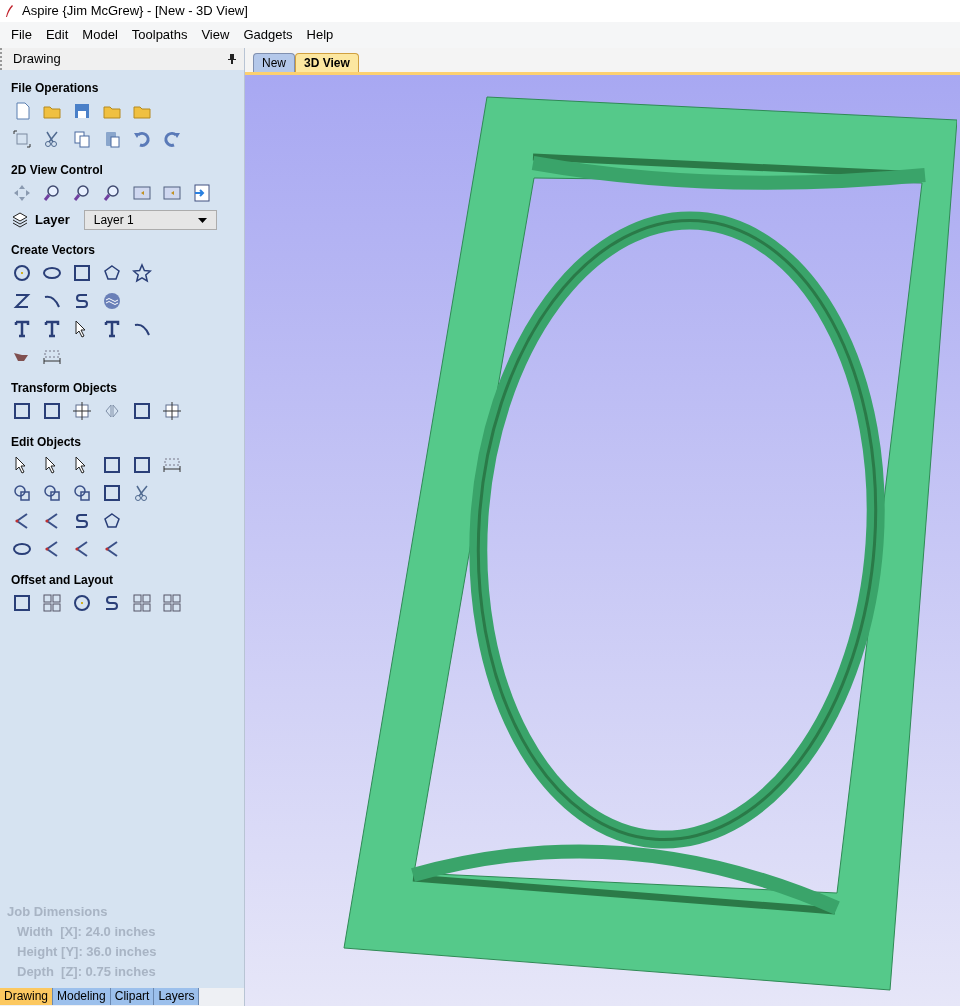 This screenshot has height=1006, width=960. What do you see at coordinates (82, 996) in the screenshot?
I see `panel-tab: Modeling` at bounding box center [82, 996].